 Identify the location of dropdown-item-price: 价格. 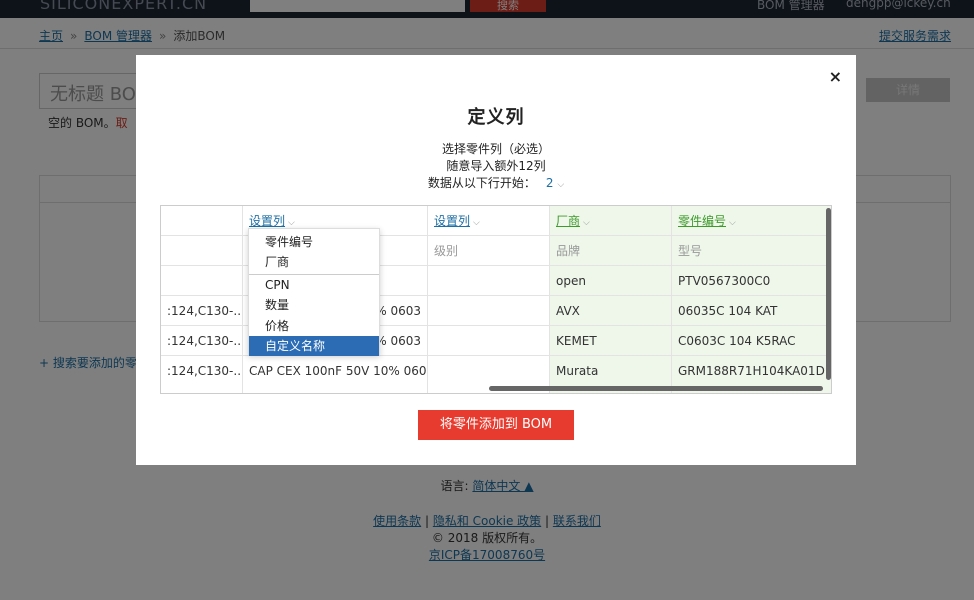
(314, 326).